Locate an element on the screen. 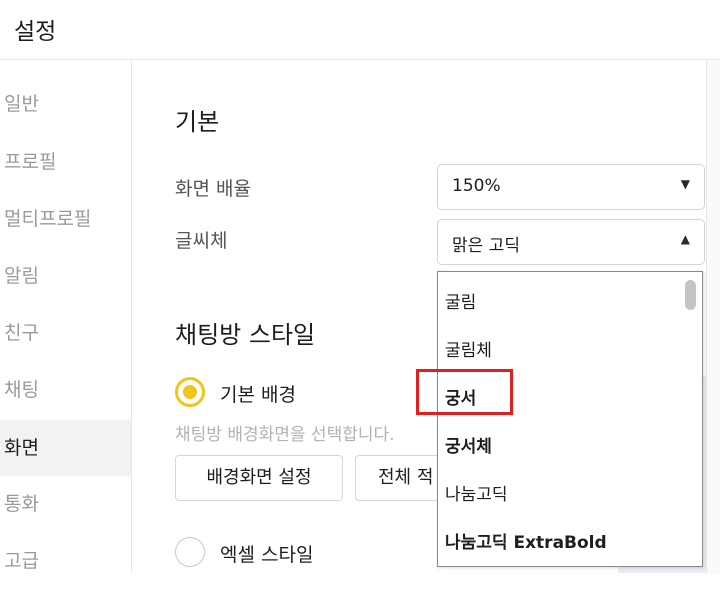 The width and height of the screenshot is (720, 589). sidebar-item-general: 일반 is located at coordinates (65, 104).